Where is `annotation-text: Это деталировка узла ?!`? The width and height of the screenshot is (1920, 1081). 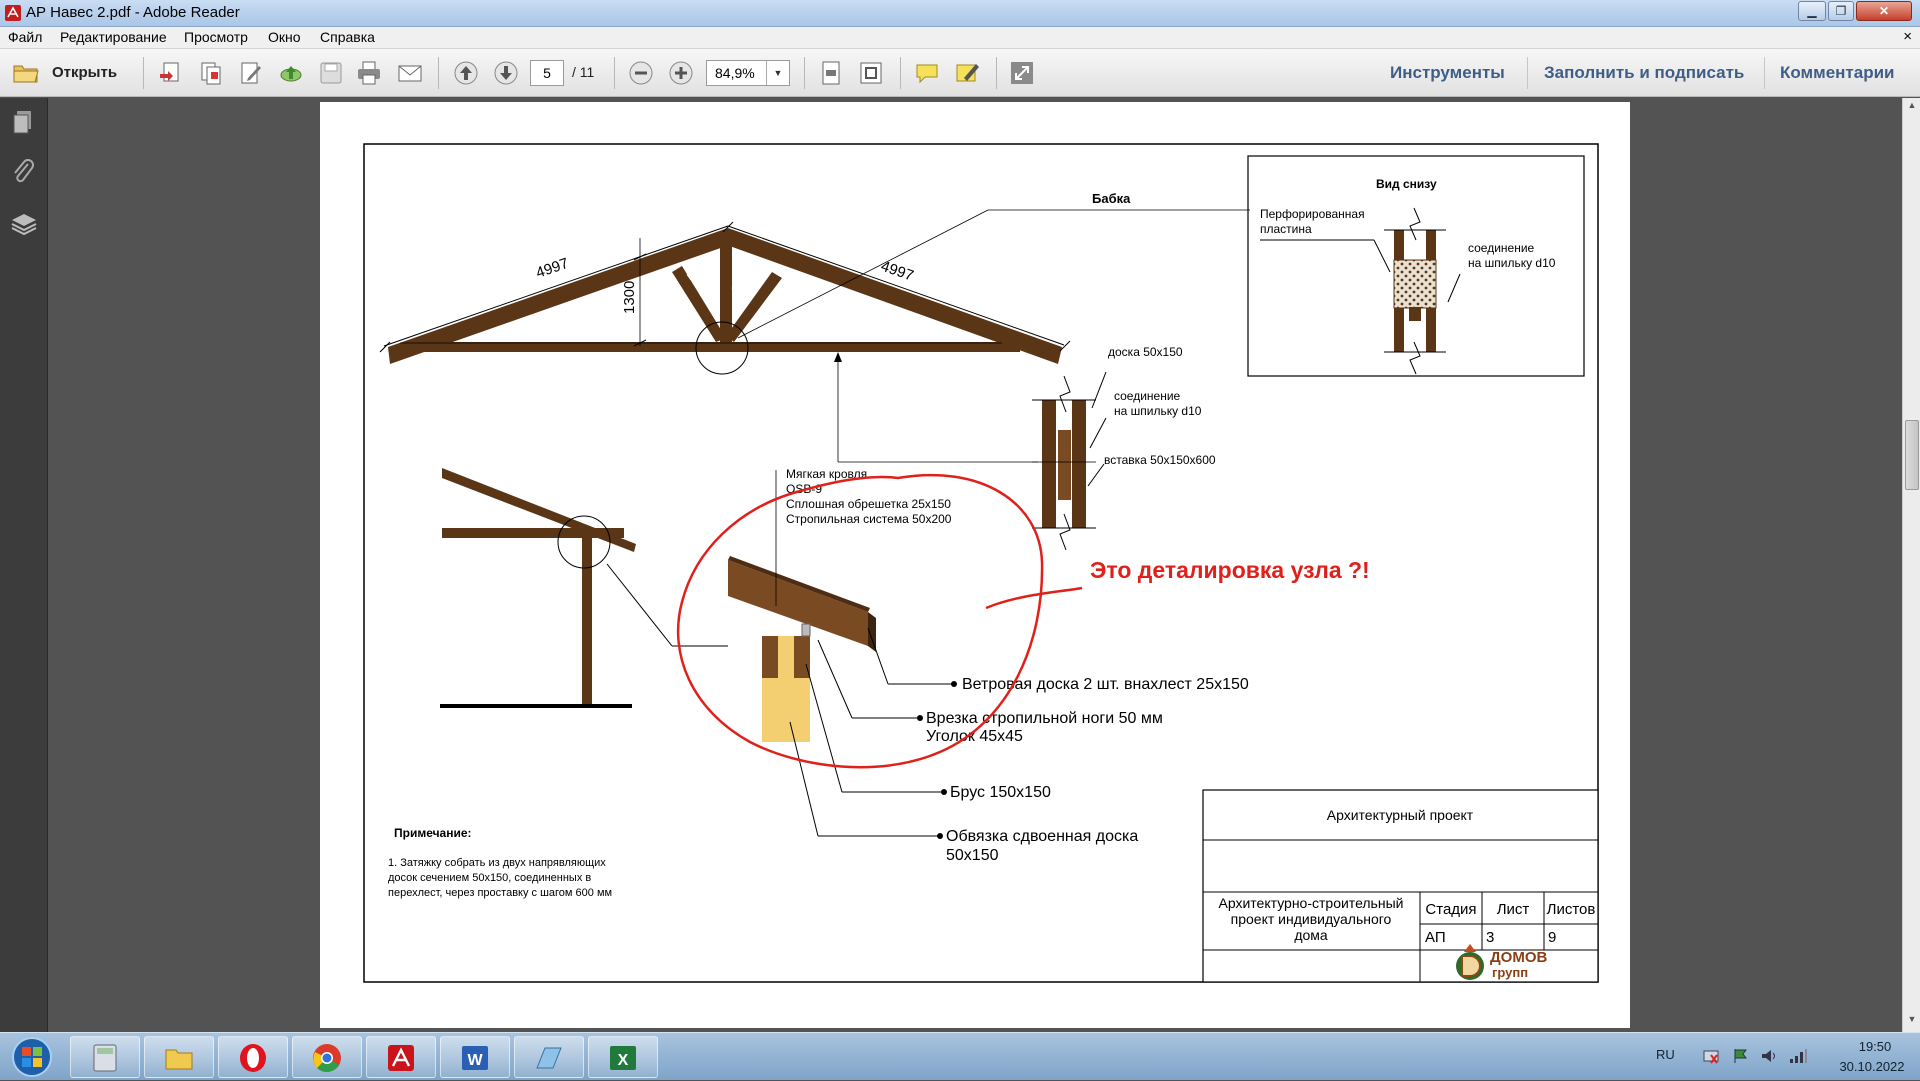 annotation-text: Это деталировка узла ?! is located at coordinates (1230, 570).